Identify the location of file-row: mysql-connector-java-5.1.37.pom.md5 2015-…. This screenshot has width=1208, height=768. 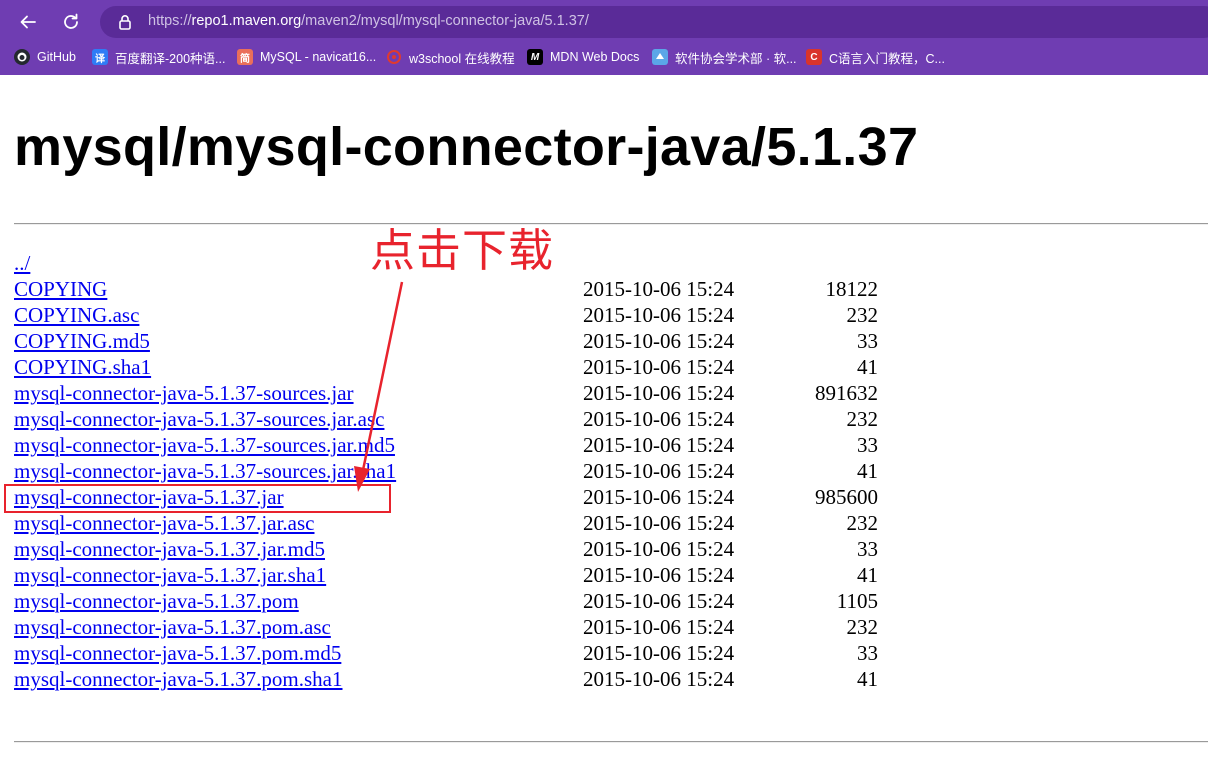
(464, 653).